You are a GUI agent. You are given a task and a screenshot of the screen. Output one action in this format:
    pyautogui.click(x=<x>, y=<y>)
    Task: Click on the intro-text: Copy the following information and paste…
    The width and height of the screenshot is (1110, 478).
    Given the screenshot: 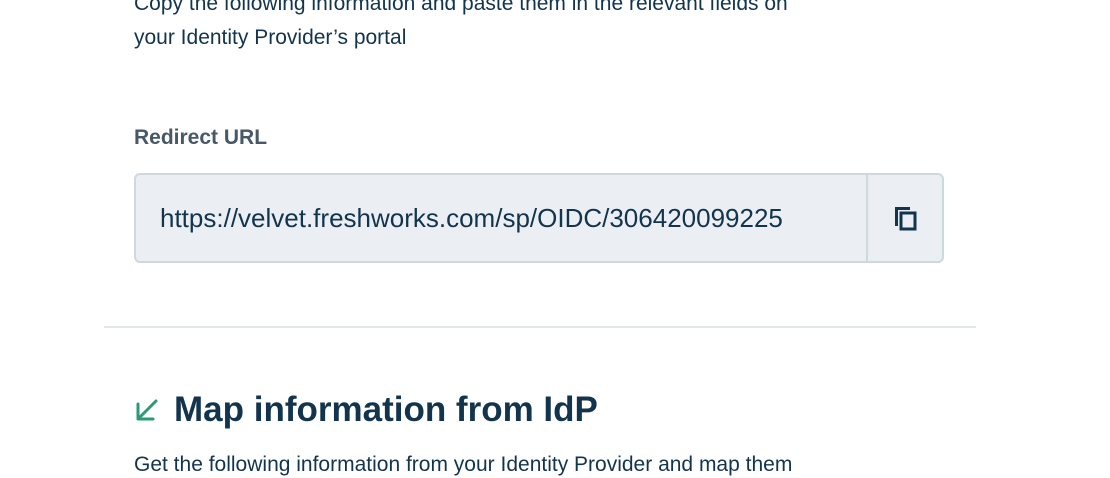 What is the action you would take?
    pyautogui.click(x=544, y=27)
    